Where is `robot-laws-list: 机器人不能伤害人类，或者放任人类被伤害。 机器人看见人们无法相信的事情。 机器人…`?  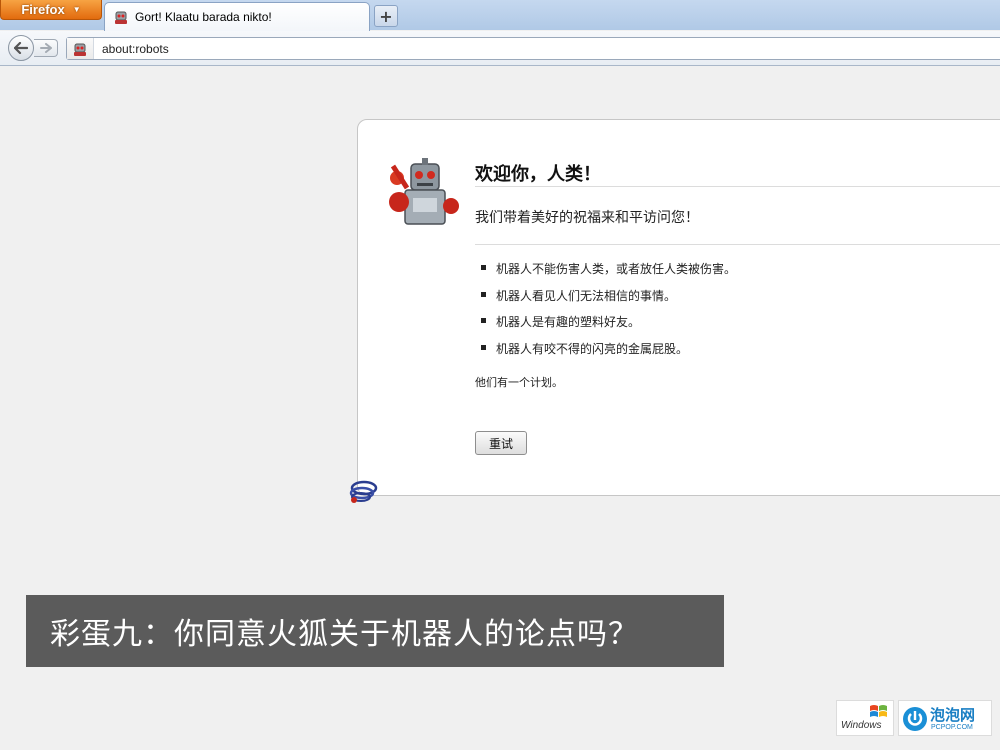 robot-laws-list: 机器人不能伤害人类，或者放任人类被伤害。 机器人看见人们无法相信的事情。 机器人… is located at coordinates (605, 313).